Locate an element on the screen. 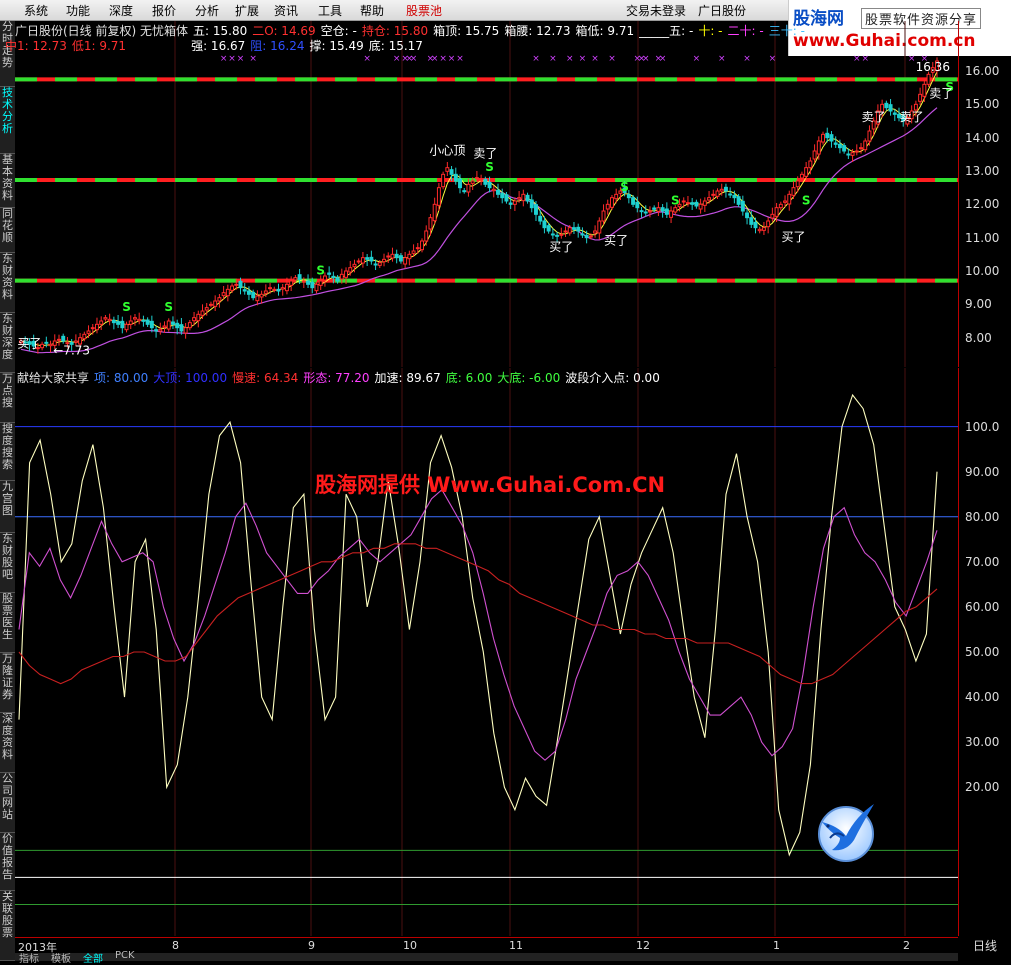 The image size is (1011, 965). kline-info1-item-0: 广日股份(日线 前复权) 无忧箱体 is located at coordinates (101, 31).